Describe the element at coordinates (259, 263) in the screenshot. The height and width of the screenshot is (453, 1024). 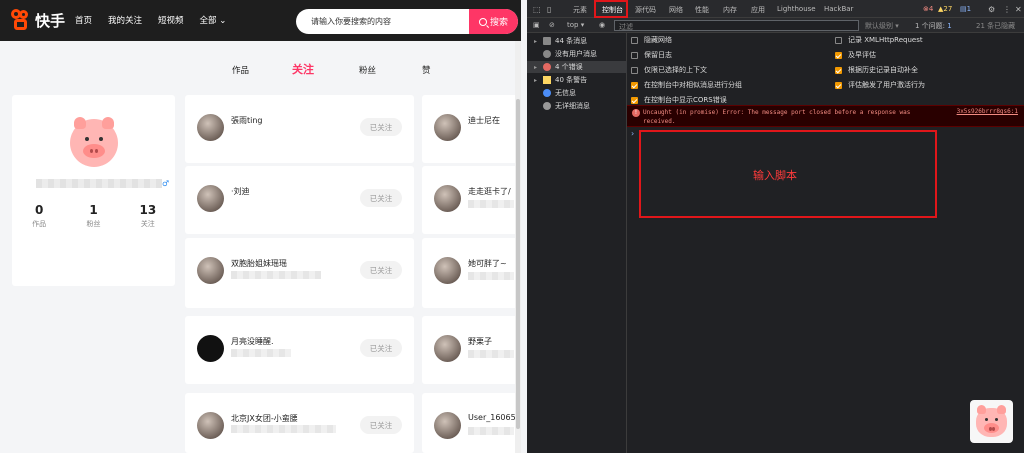
I see `following-name: 双胞胎姐妹瑶瑶` at that location.